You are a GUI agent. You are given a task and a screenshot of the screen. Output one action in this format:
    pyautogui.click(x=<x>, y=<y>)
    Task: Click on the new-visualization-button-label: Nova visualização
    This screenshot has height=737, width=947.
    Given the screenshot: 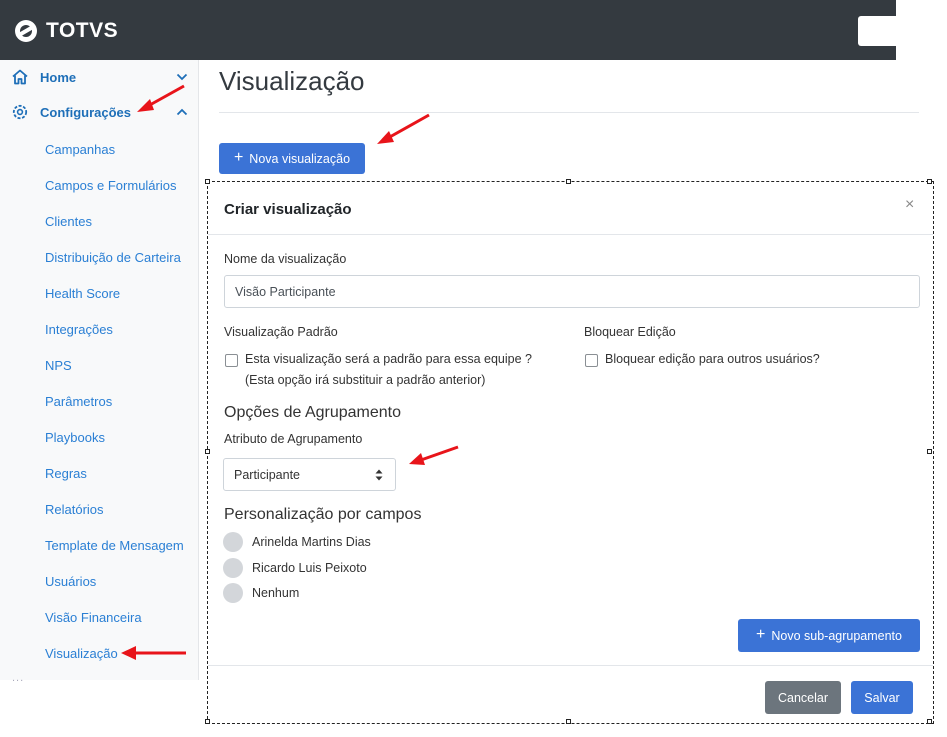 What is the action you would take?
    pyautogui.click(x=300, y=158)
    